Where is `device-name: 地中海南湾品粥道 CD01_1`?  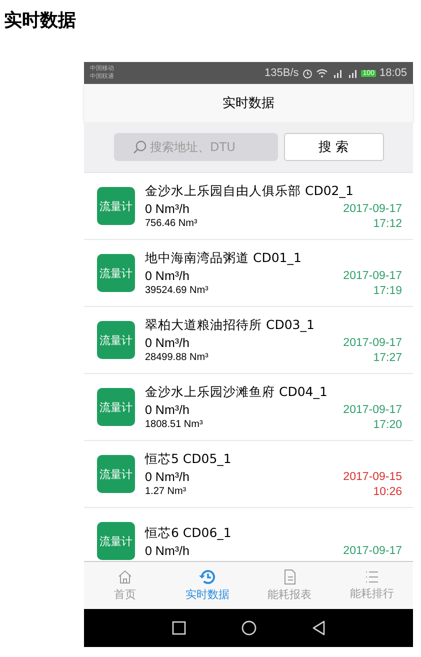
device-name: 地中海南湾品粥道 CD01_1 is located at coordinates (223, 258).